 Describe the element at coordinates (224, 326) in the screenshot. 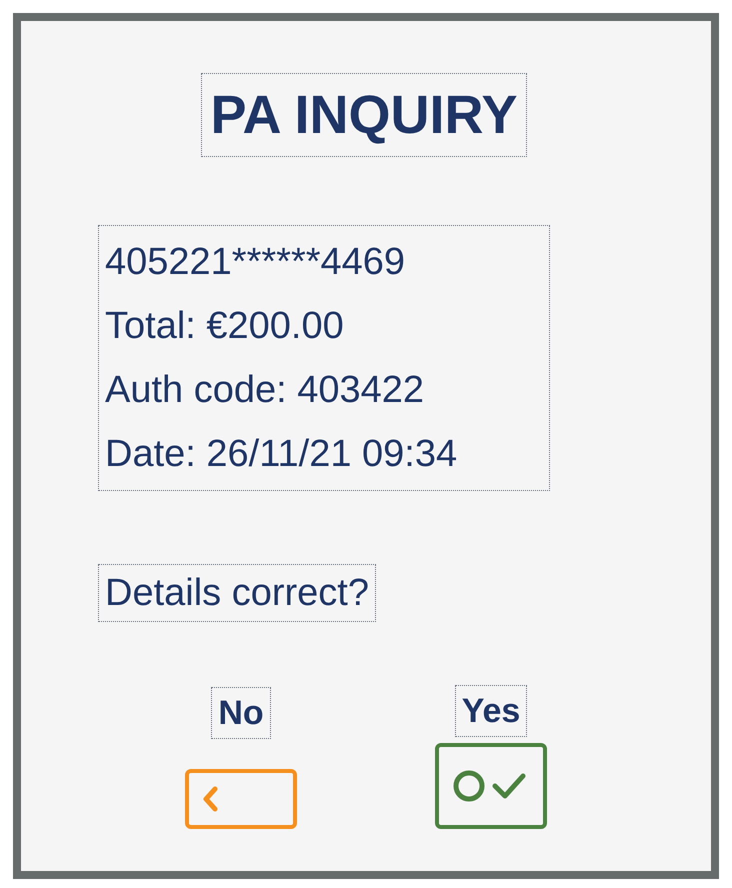

I see `detail-line: Total: €200.00` at that location.